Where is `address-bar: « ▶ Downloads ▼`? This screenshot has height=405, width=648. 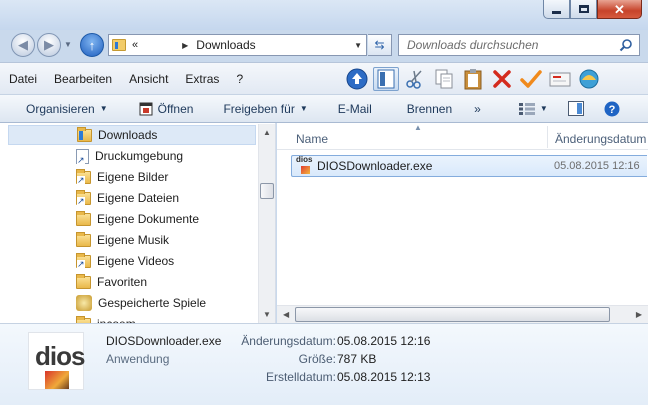 address-bar: « ▶ Downloads ▼ is located at coordinates (237, 45).